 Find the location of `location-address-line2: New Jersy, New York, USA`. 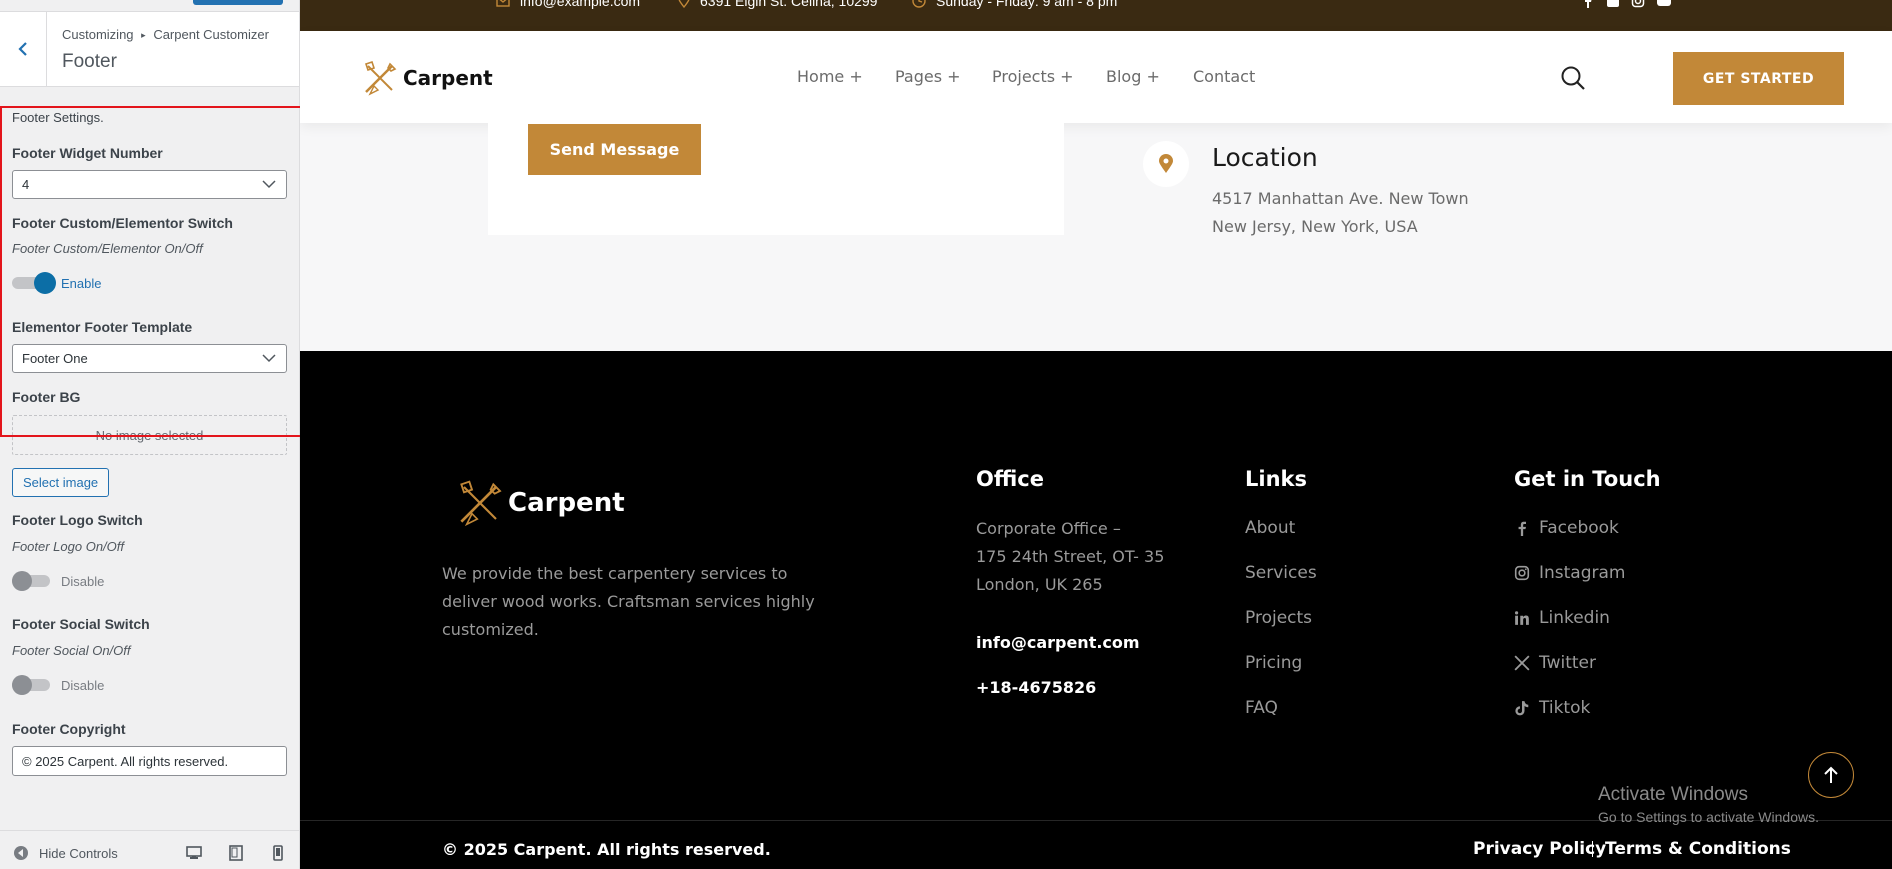

location-address-line2: New Jersy, New York, USA is located at coordinates (1315, 226).